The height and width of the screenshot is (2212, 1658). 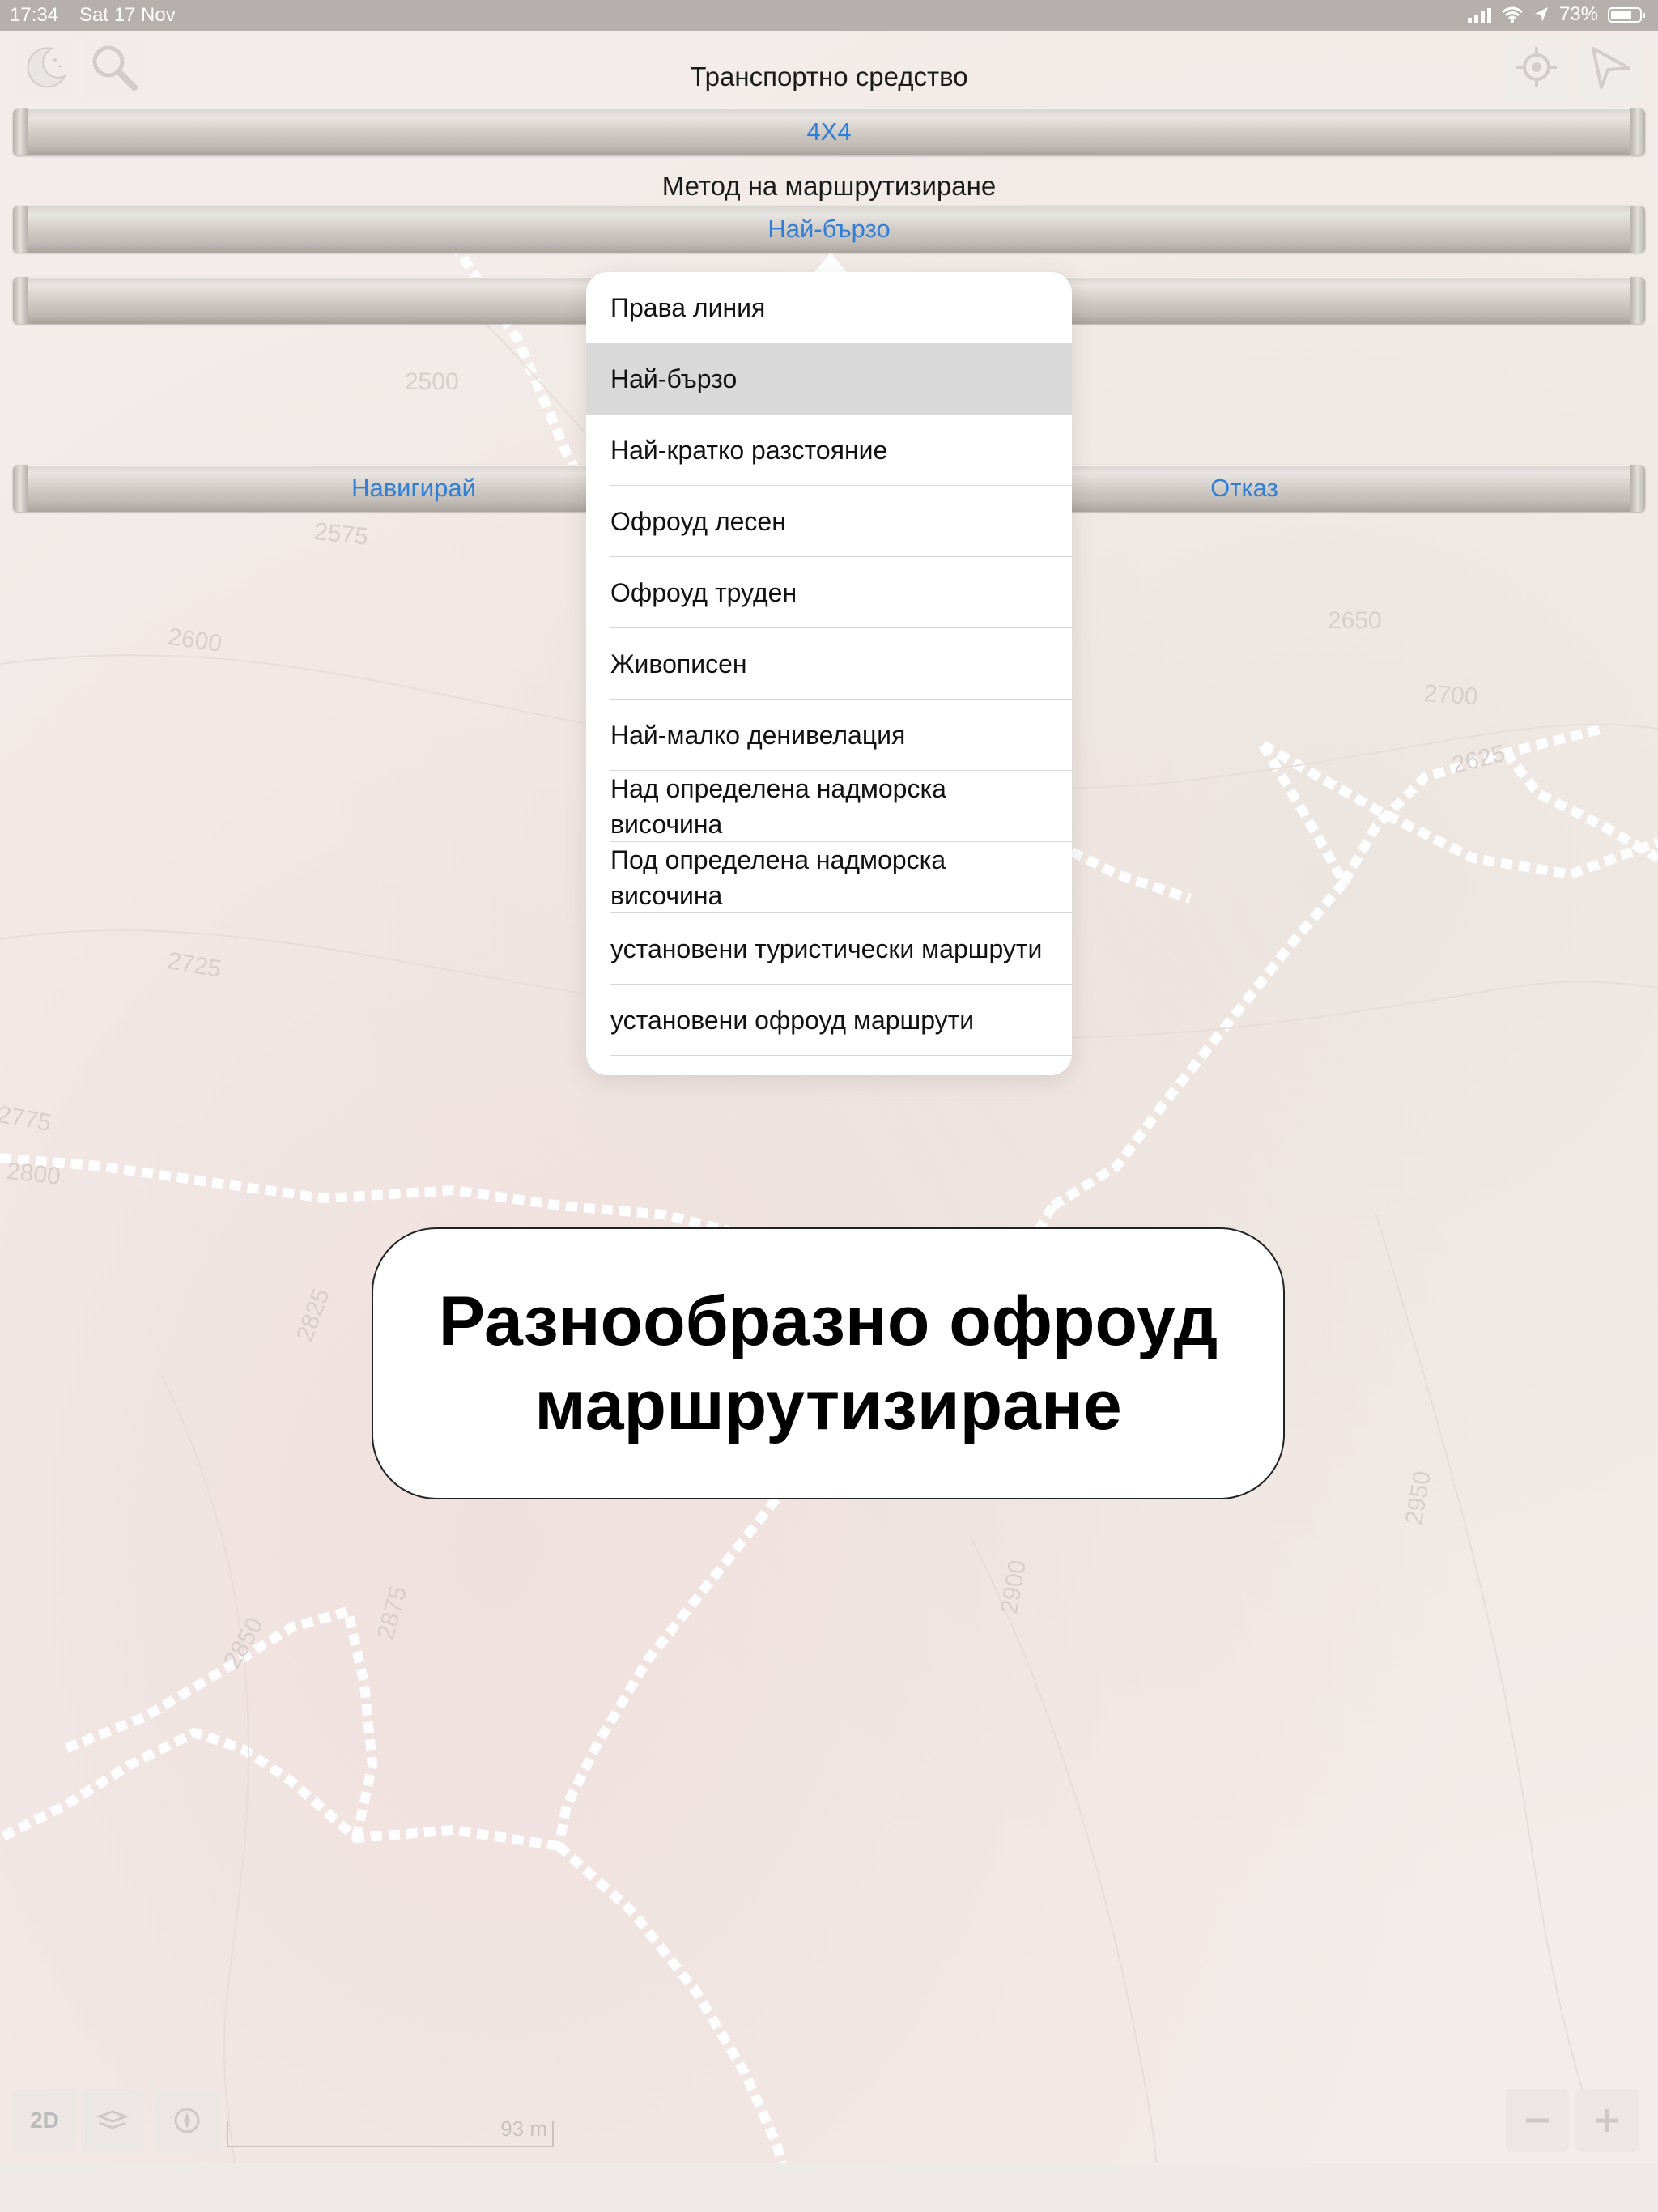 I want to click on routing-method-label: Метод на маршрутизиране, so click(x=829, y=186).